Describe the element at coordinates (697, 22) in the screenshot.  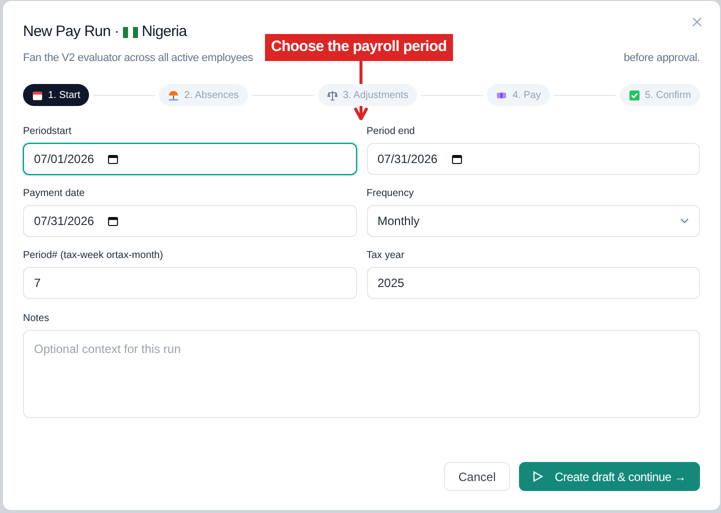
I see `close-icon` at that location.